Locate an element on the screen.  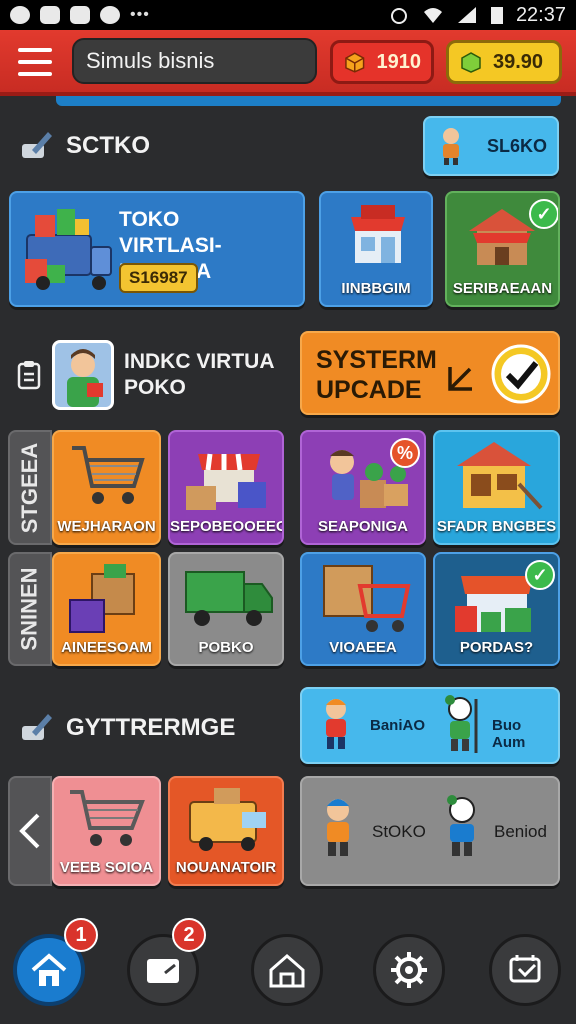
character-bottom-label-left: StOKO is located at coordinates (399, 831).